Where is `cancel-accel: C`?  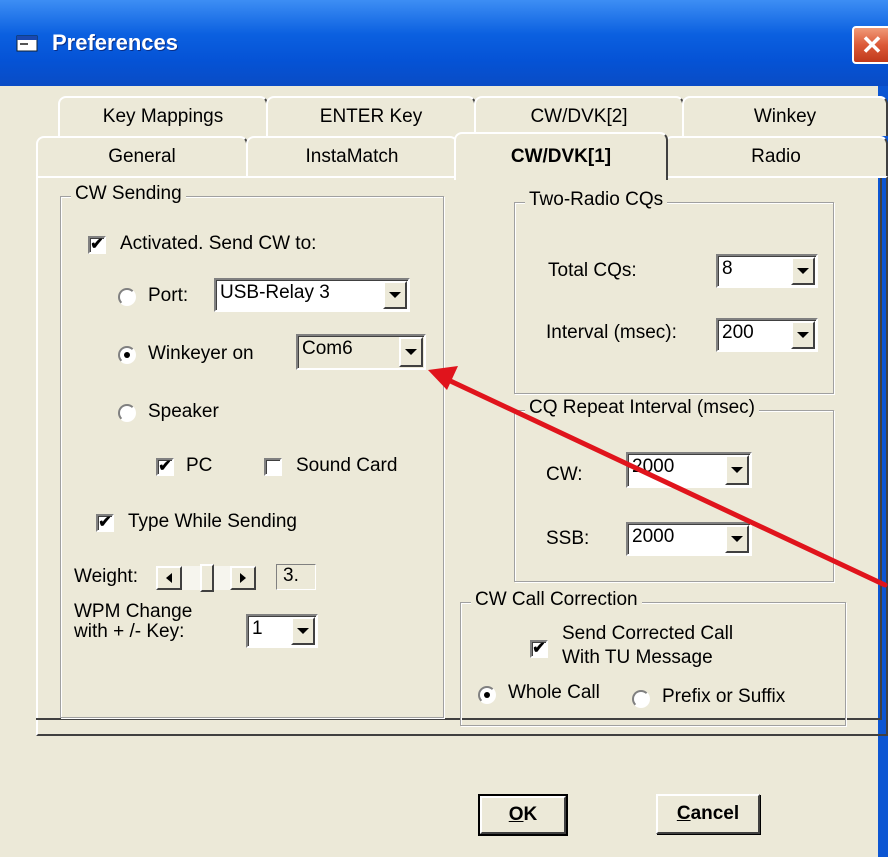
cancel-accel: C is located at coordinates (683, 813).